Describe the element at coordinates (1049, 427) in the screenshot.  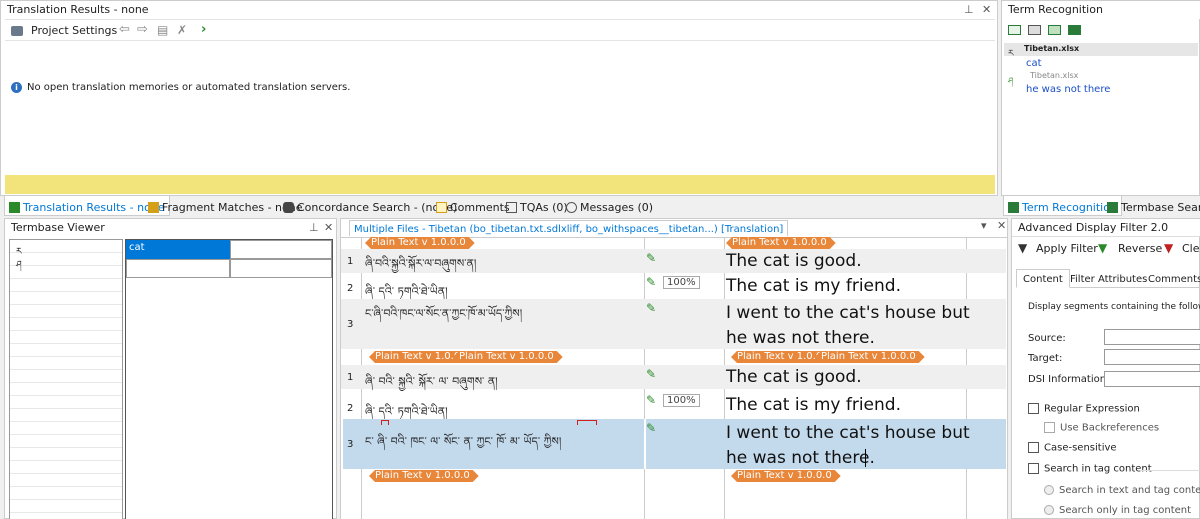
I see `backrefs-checkbox` at that location.